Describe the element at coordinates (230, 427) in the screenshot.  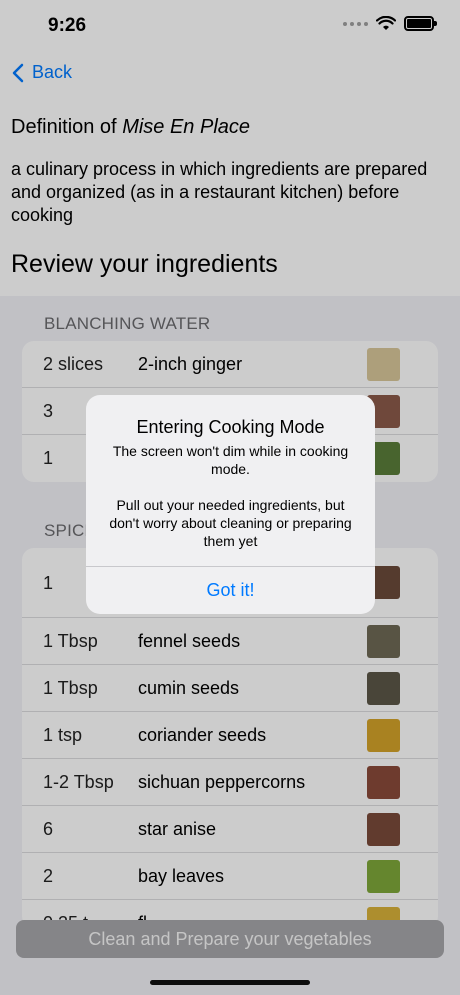
I see `alert-title: Entering Cooking Mode` at that location.